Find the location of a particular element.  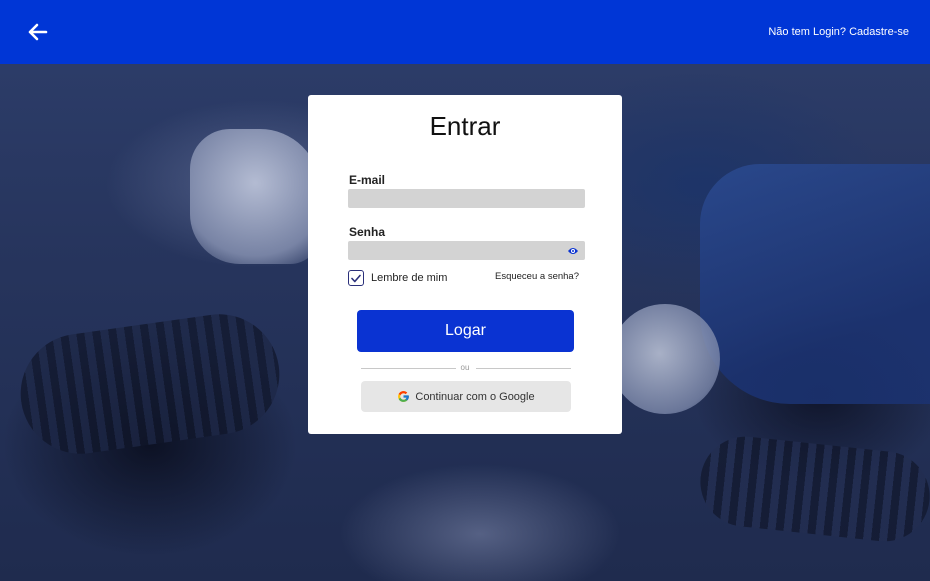

divider-line-right is located at coordinates (523, 368).